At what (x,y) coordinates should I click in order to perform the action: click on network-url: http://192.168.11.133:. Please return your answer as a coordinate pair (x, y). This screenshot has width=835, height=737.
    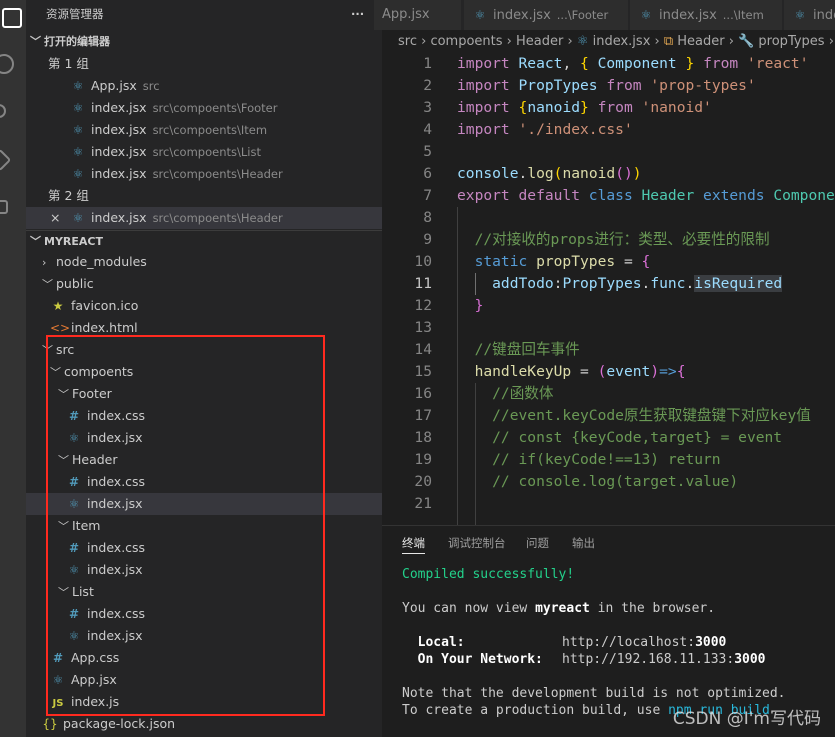
    Looking at the image, I should click on (648, 659).